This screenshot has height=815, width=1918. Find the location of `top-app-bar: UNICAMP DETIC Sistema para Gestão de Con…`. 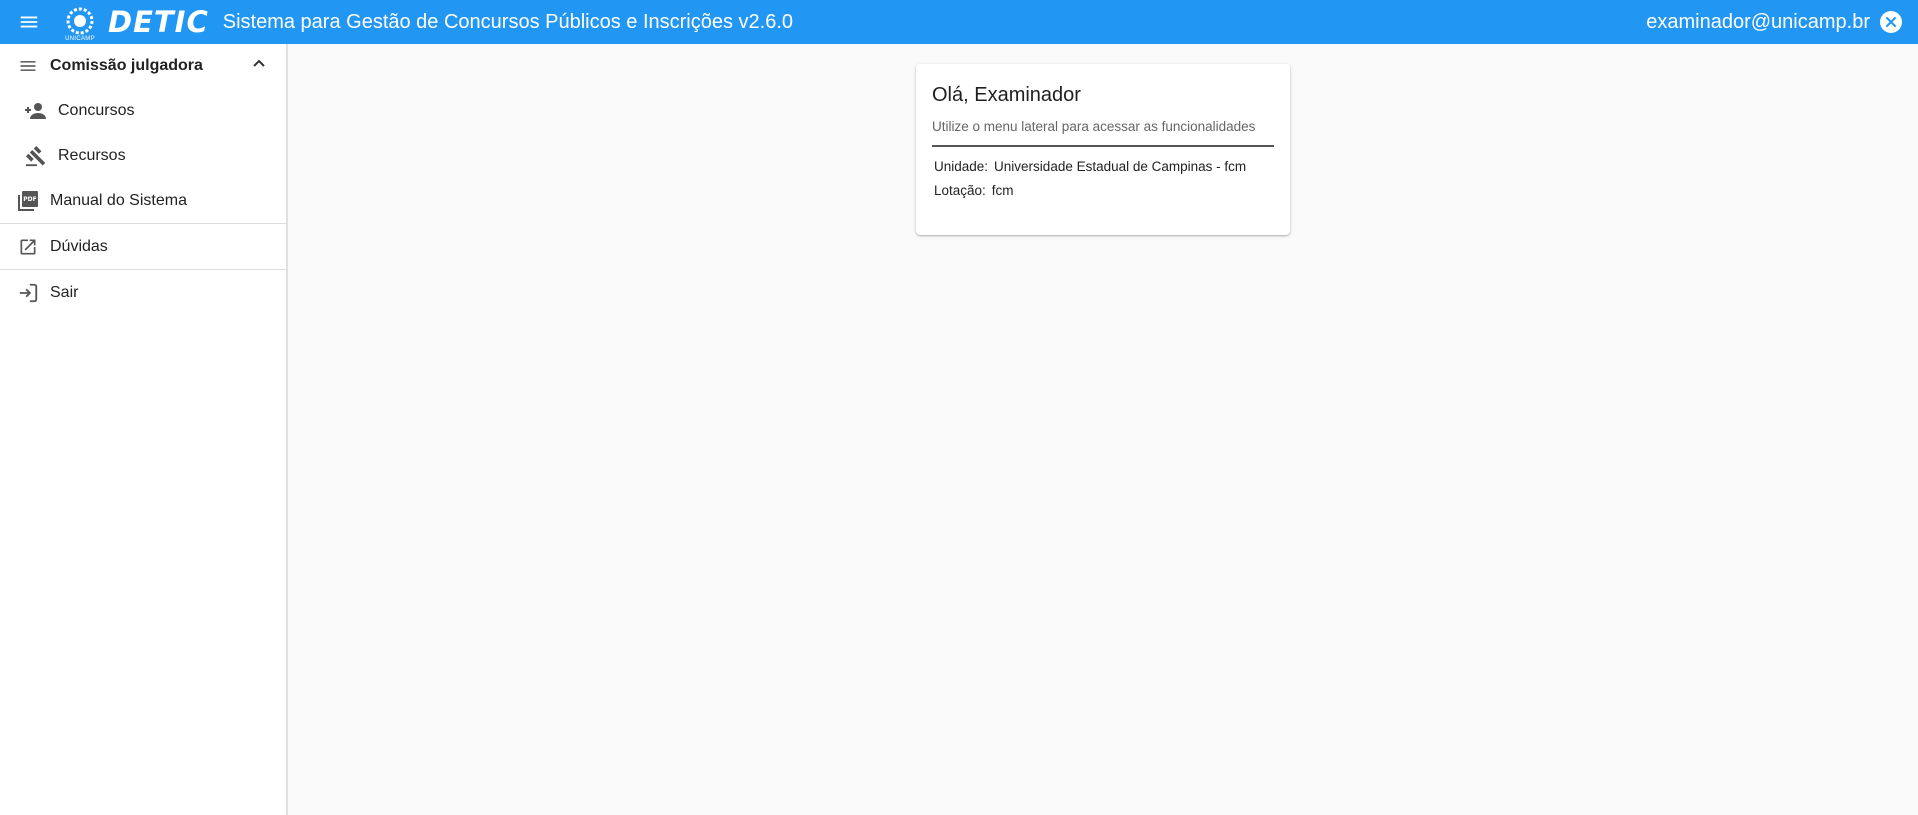

top-app-bar: UNICAMP DETIC Sistema para Gestão de Con… is located at coordinates (959, 22).